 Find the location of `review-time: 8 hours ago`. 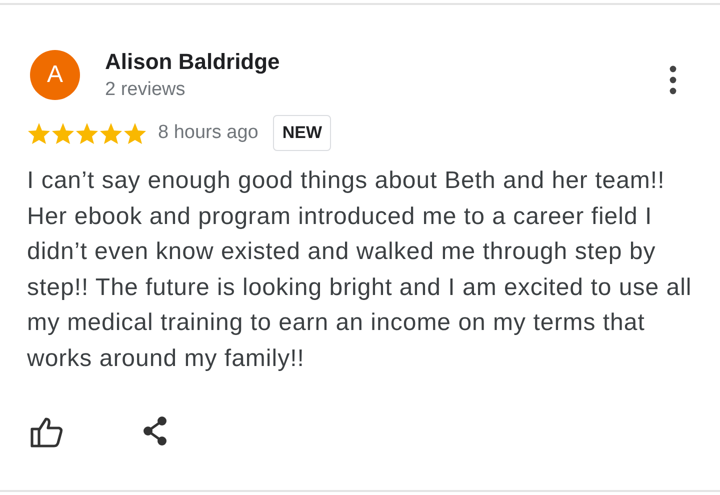

review-time: 8 hours ago is located at coordinates (208, 133).